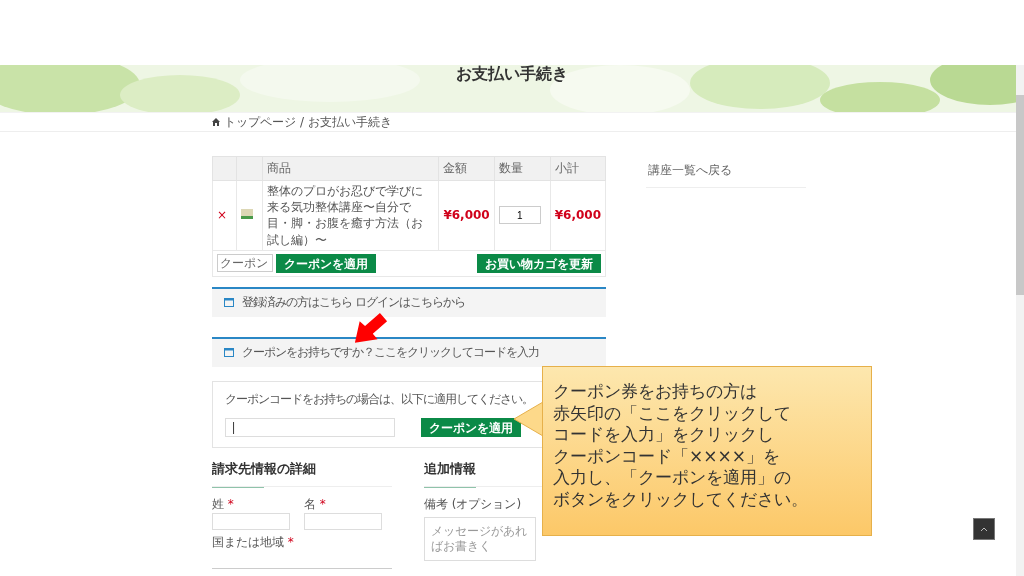  What do you see at coordinates (260, 122) in the screenshot?
I see `breadcrumb-link: トップページ` at bounding box center [260, 122].